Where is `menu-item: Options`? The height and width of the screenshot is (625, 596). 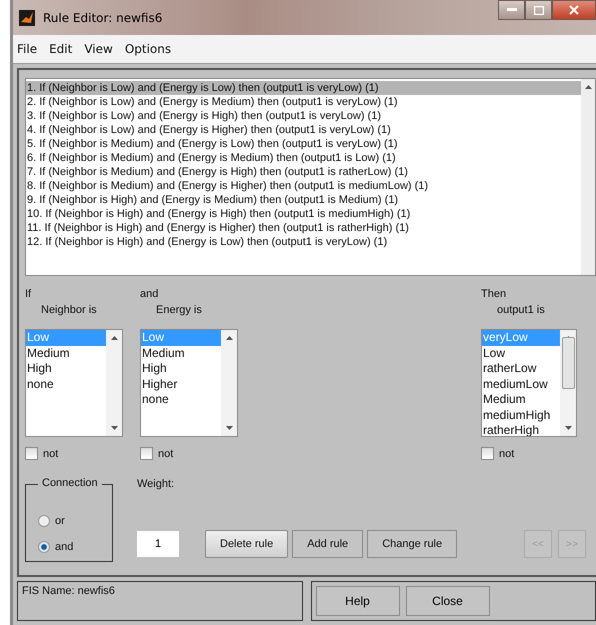
menu-item: Options is located at coordinates (148, 49).